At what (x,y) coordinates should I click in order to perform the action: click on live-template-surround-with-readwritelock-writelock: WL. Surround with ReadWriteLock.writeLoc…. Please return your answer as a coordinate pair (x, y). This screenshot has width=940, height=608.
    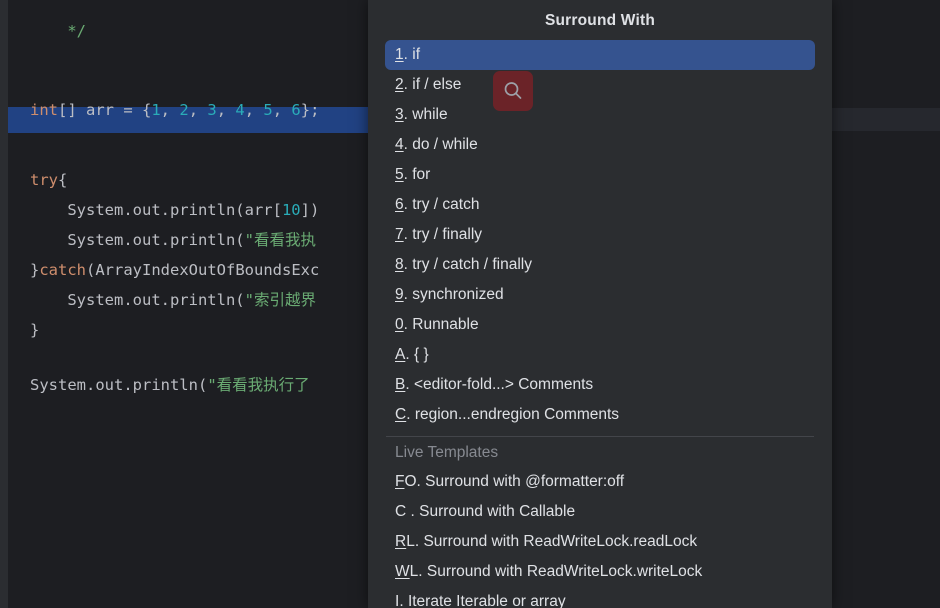
    Looking at the image, I should click on (600, 572).